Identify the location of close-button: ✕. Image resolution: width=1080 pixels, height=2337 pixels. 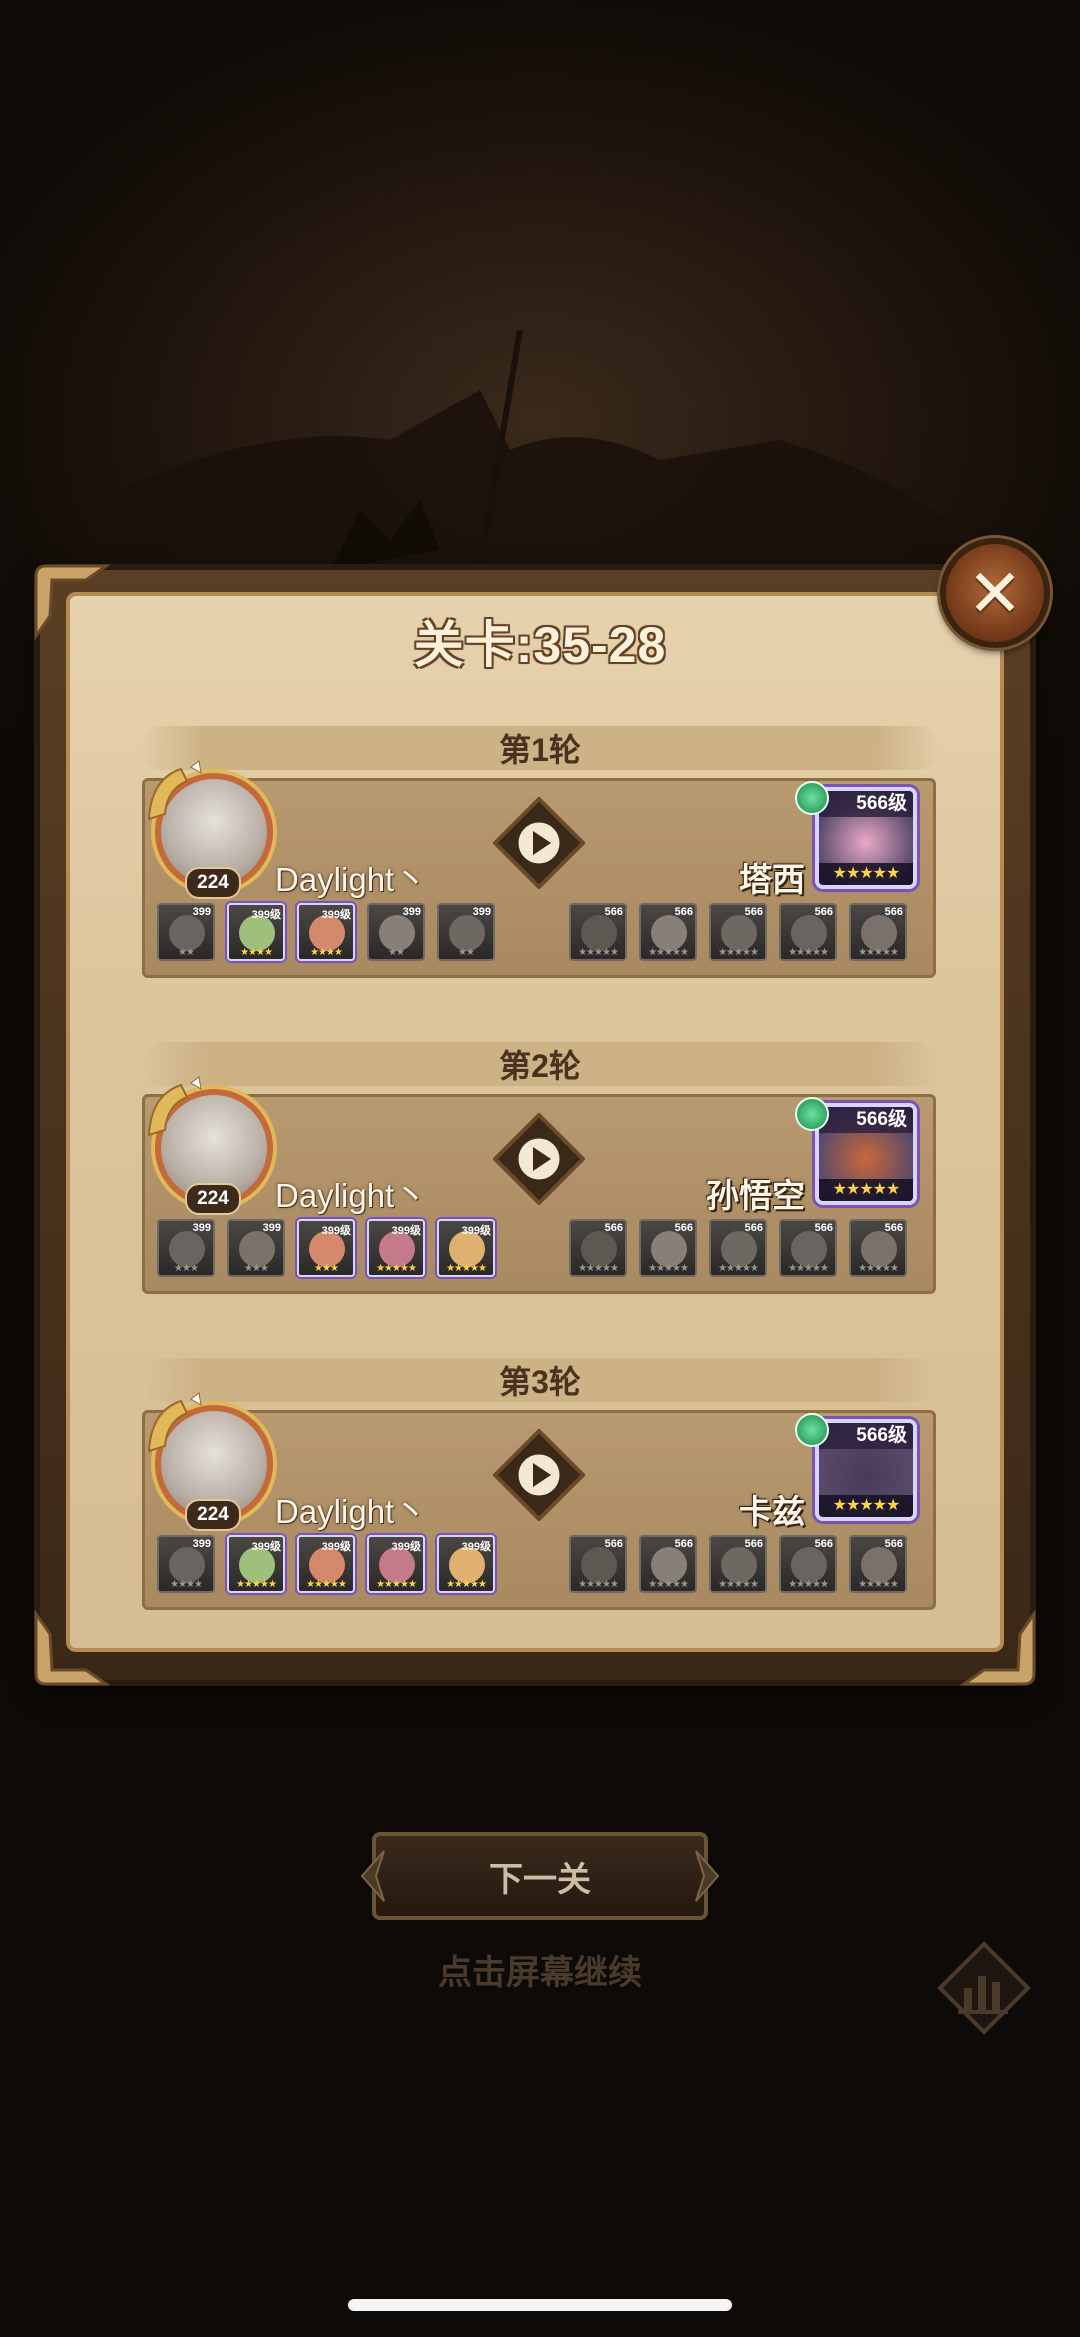
(995, 593).